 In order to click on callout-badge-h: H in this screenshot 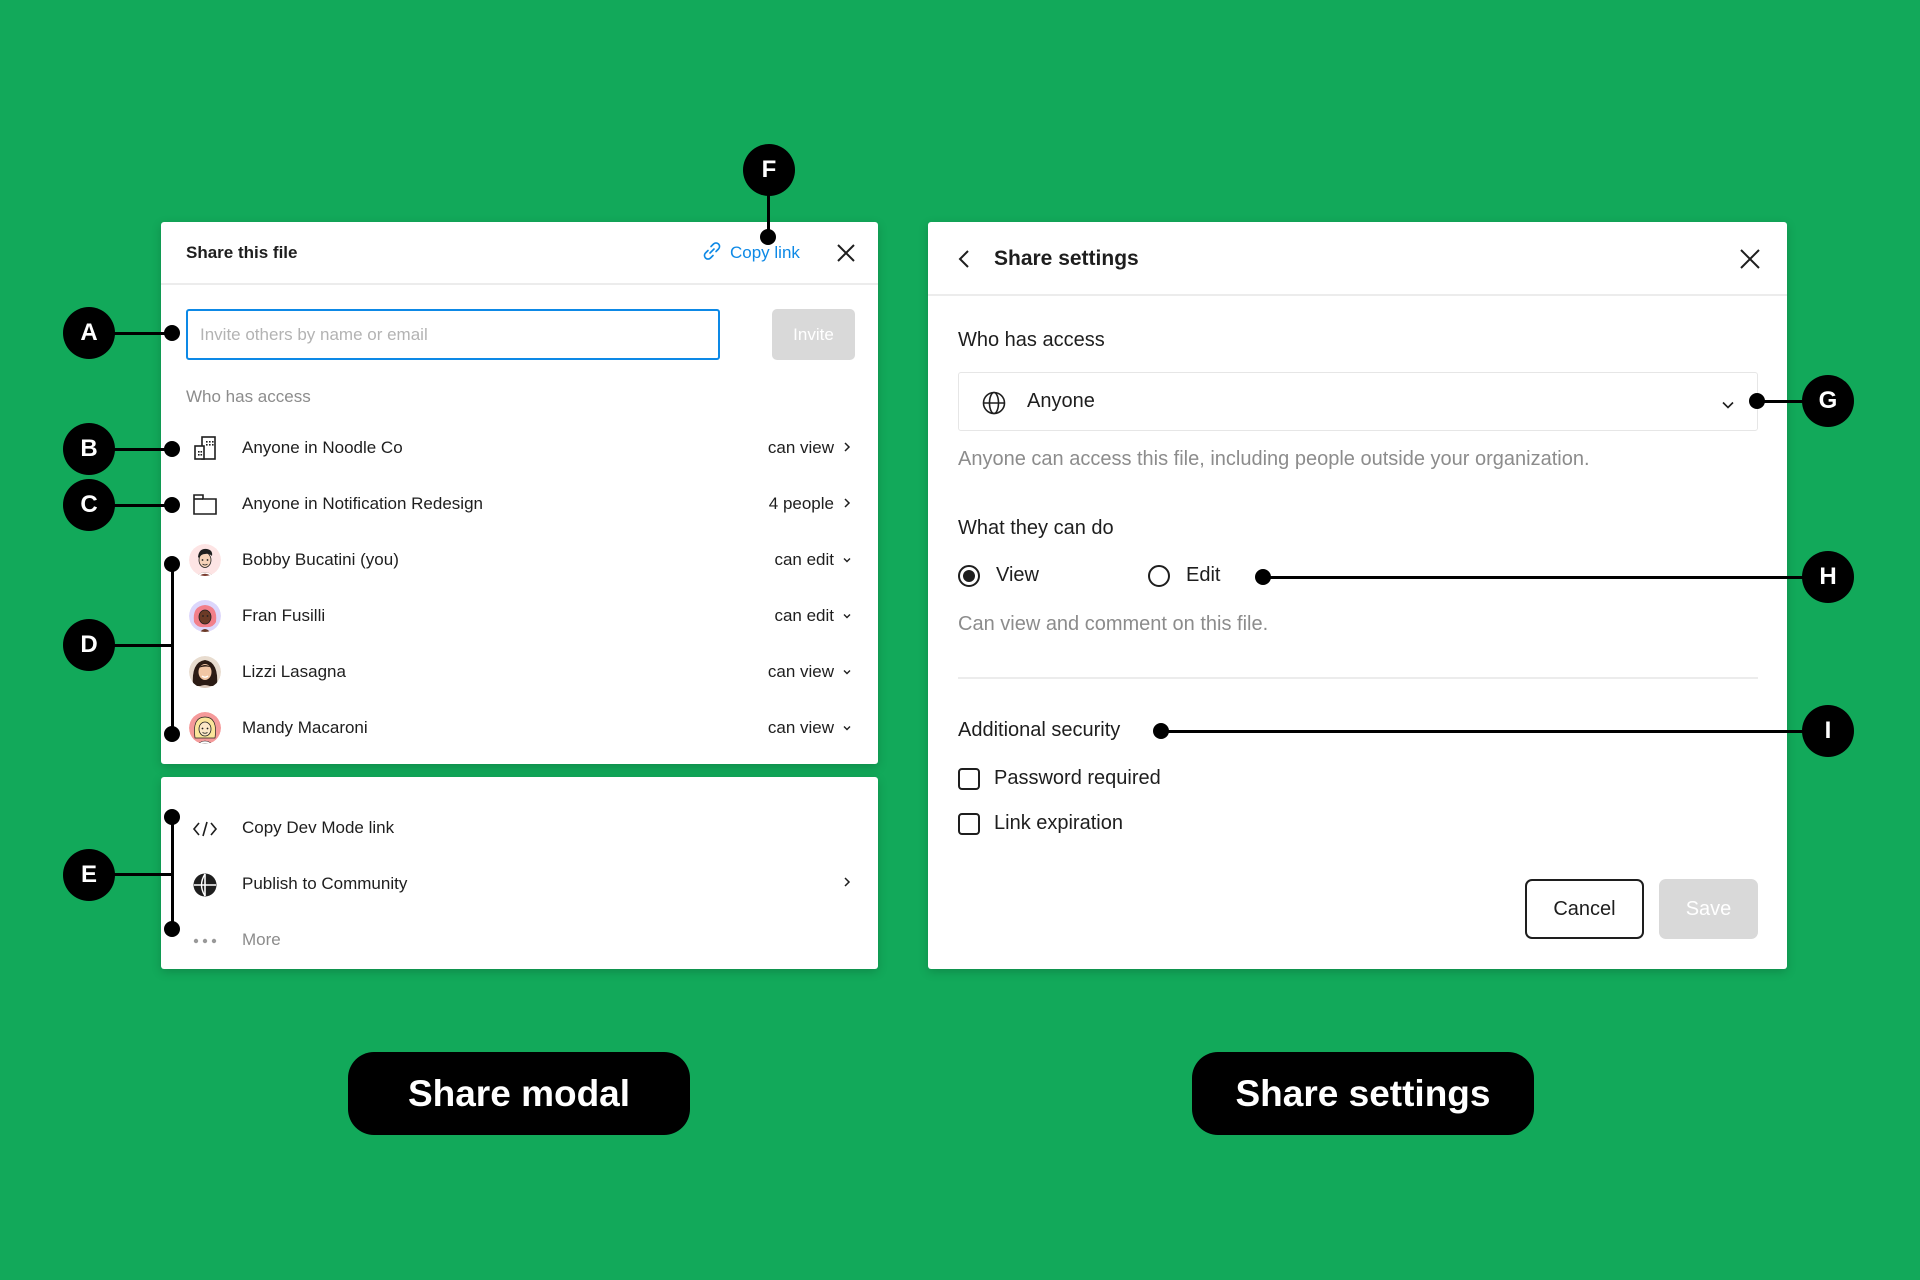, I will do `click(1828, 577)`.